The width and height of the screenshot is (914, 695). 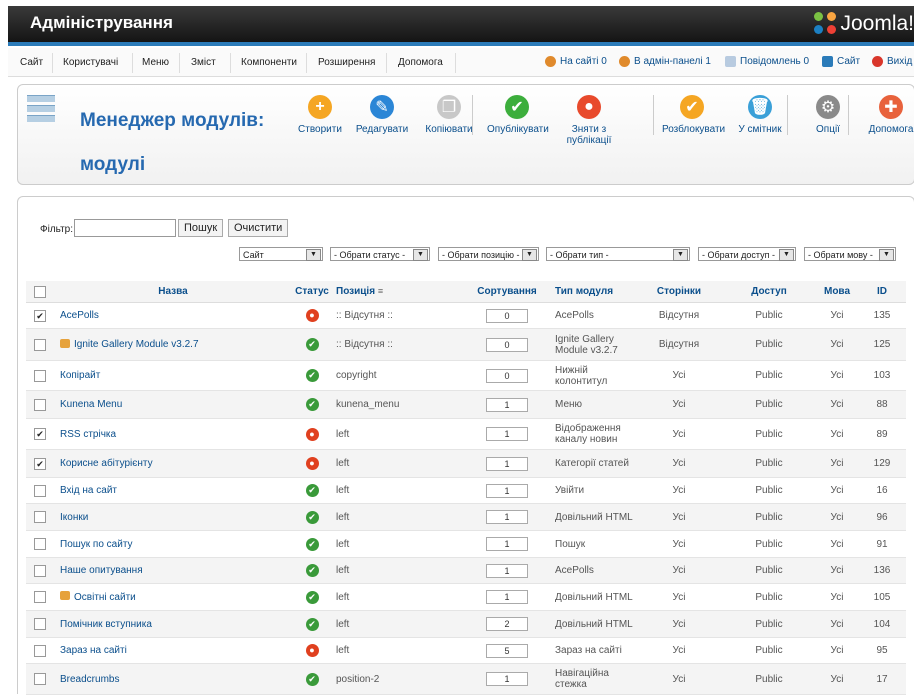 I want to click on toolbar-button-5: ✔ Розблокувати, so click(x=693, y=115).